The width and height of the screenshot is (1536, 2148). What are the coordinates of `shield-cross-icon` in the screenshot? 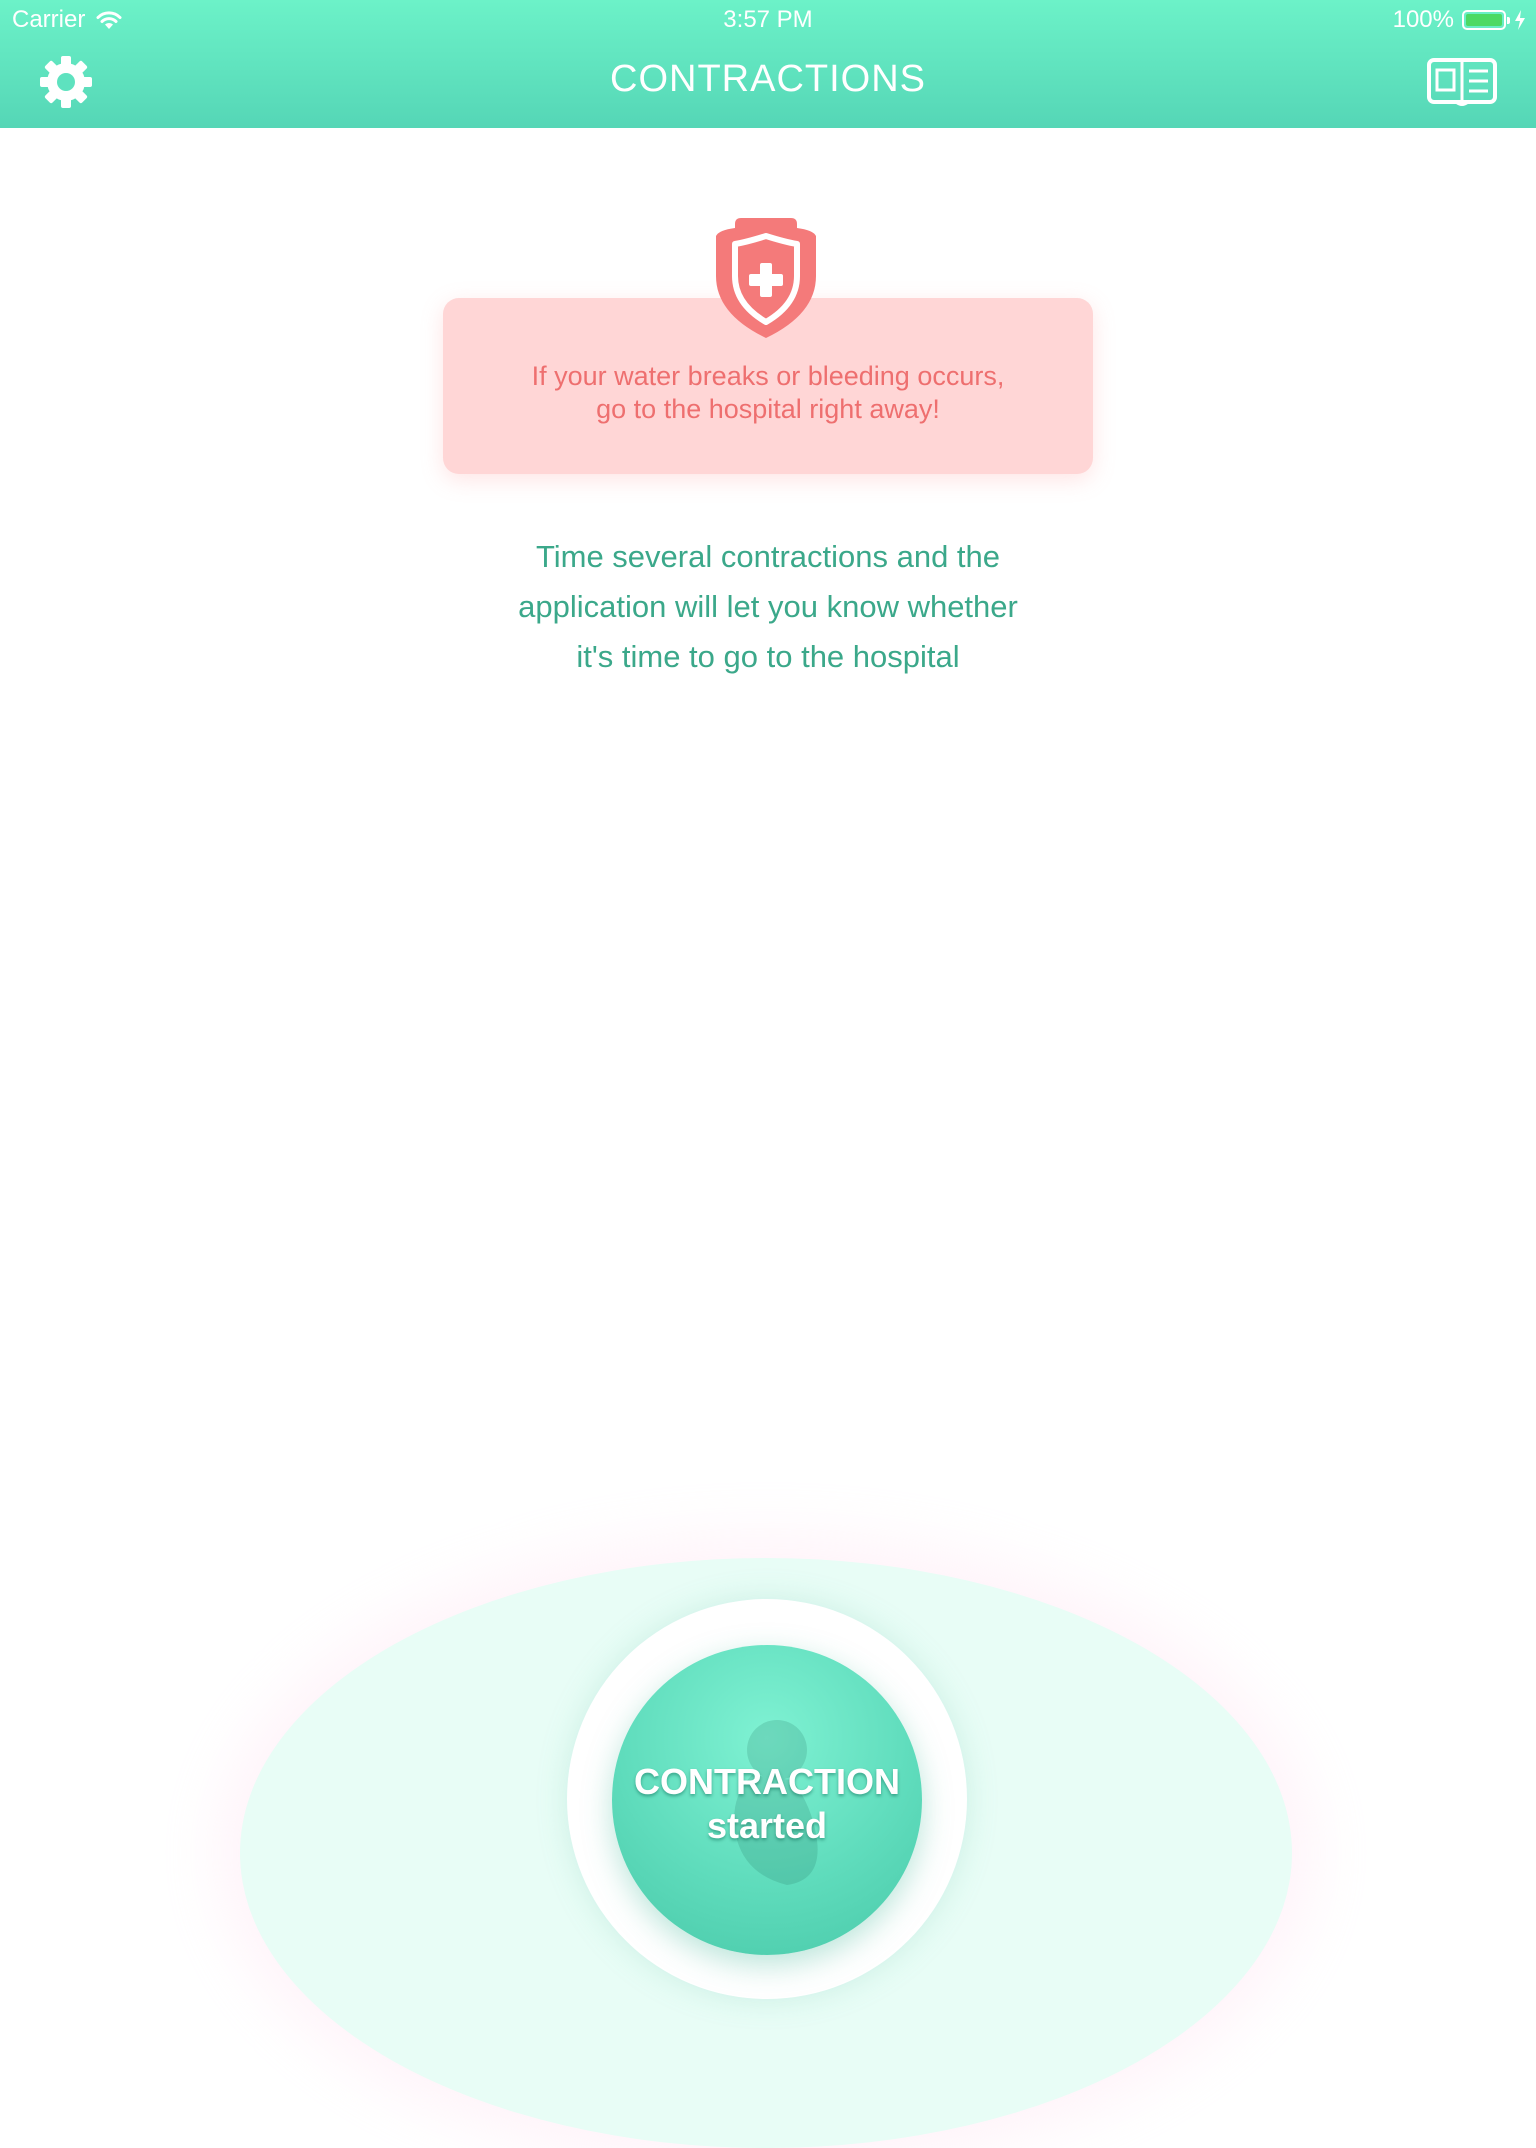 It's located at (766, 278).